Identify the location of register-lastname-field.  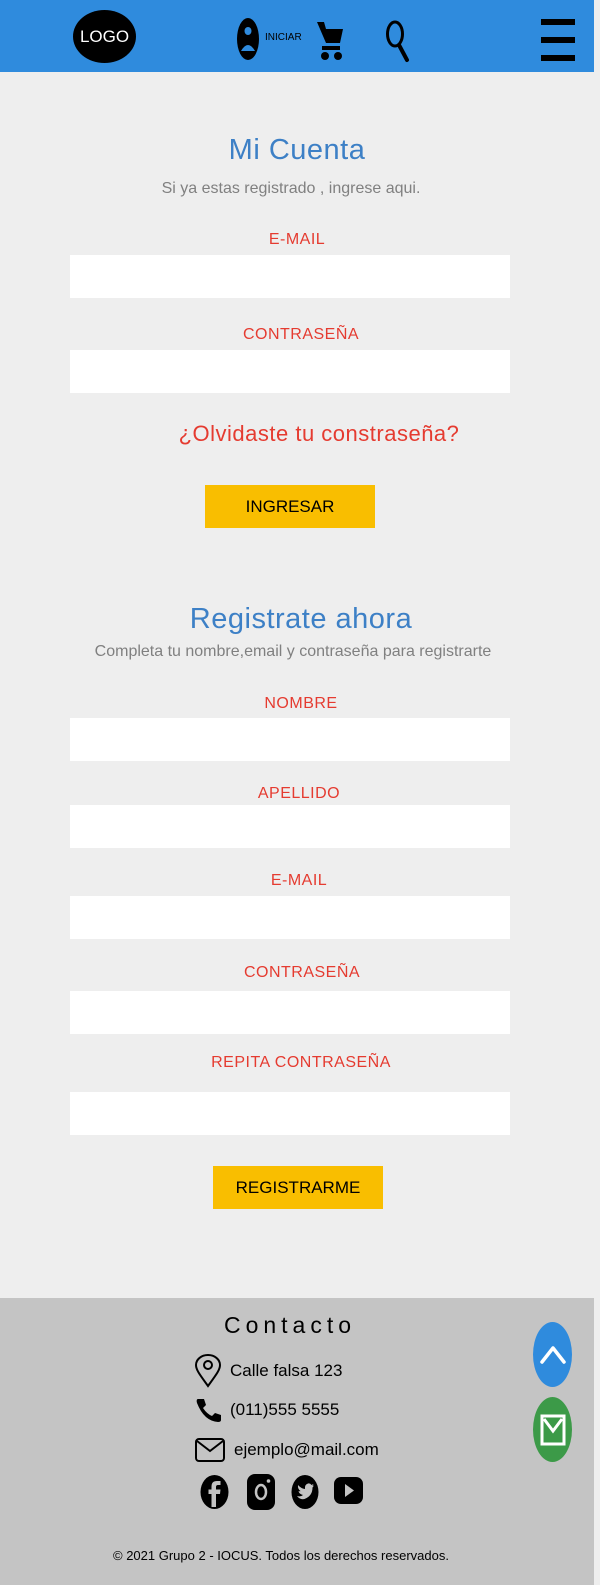
(290, 826).